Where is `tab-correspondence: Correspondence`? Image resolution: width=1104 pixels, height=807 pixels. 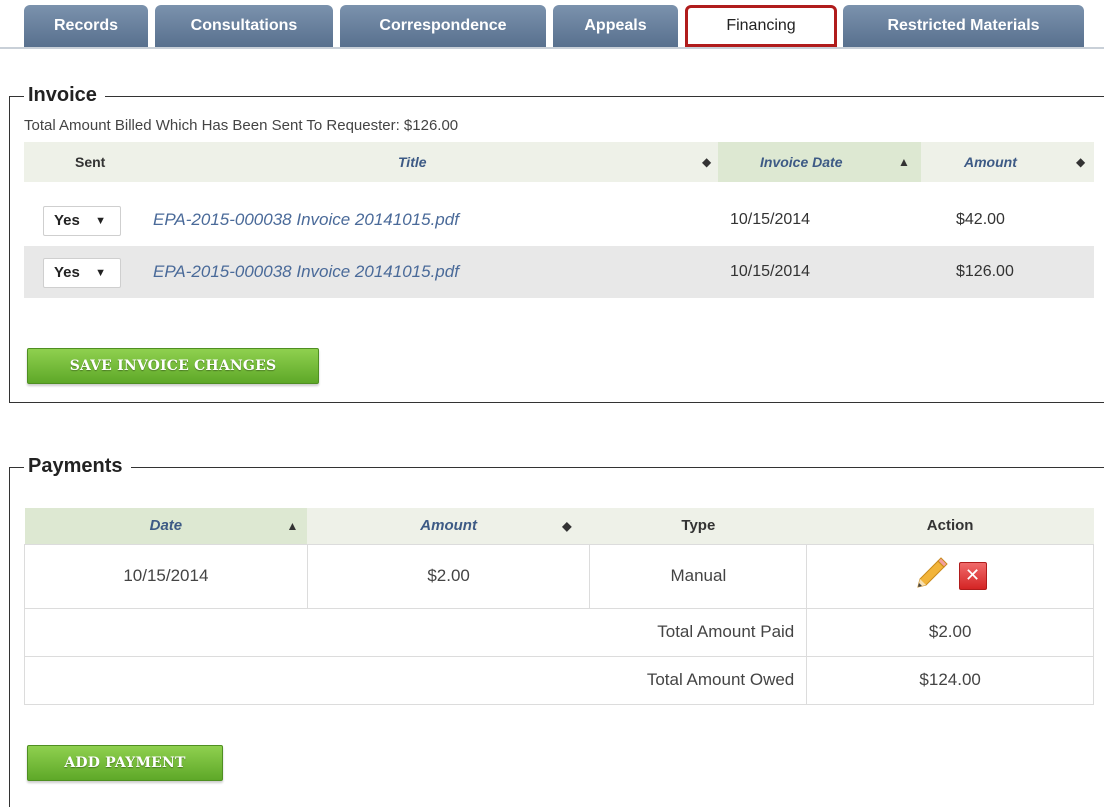 tab-correspondence: Correspondence is located at coordinates (443, 26).